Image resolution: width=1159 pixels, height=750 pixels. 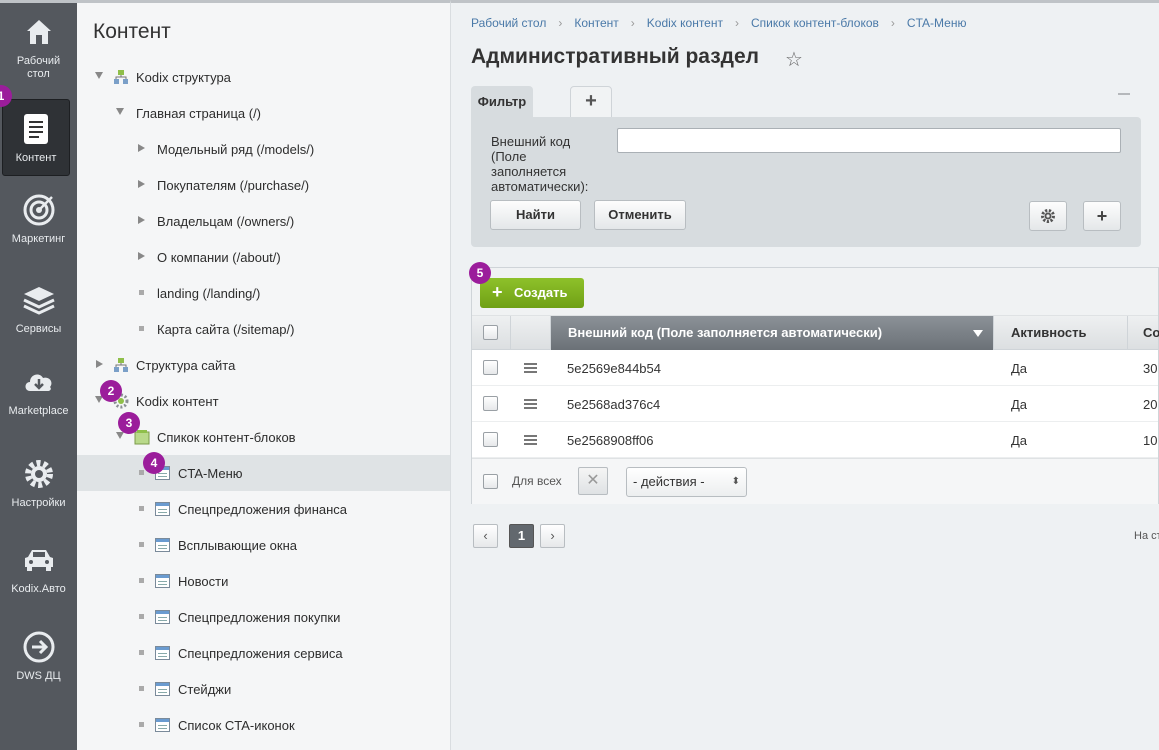 What do you see at coordinates (815, 440) in the screenshot?
I see `table-row: 5e2568908ff06 Да 10` at bounding box center [815, 440].